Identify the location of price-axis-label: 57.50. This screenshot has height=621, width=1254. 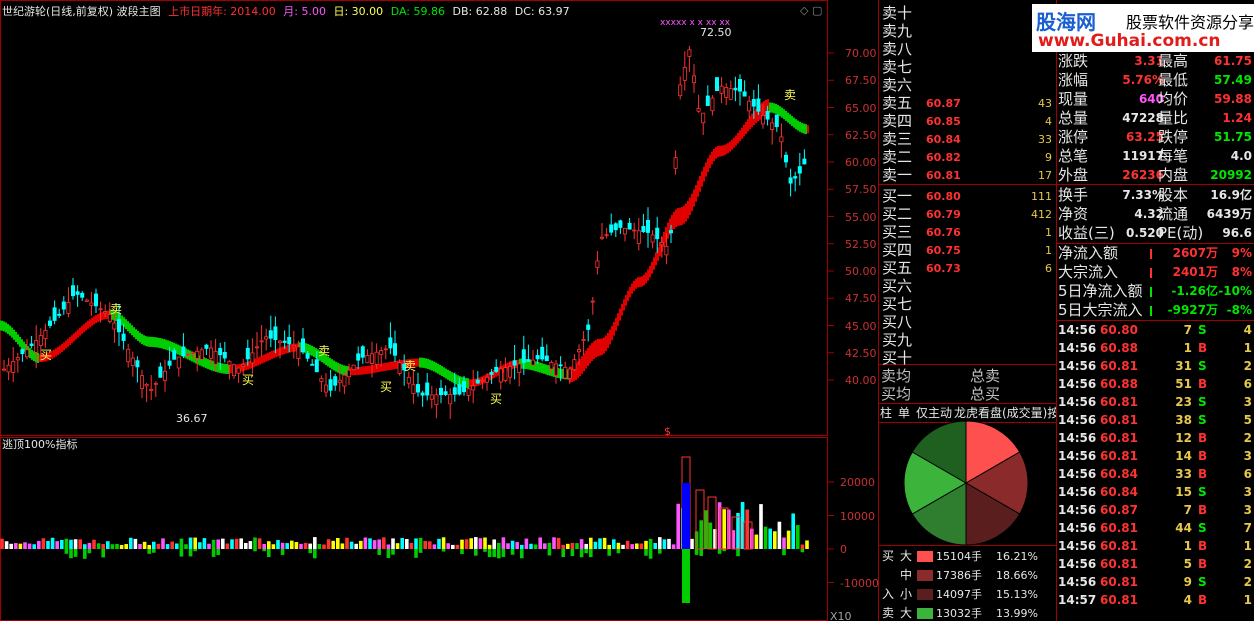
(861, 190).